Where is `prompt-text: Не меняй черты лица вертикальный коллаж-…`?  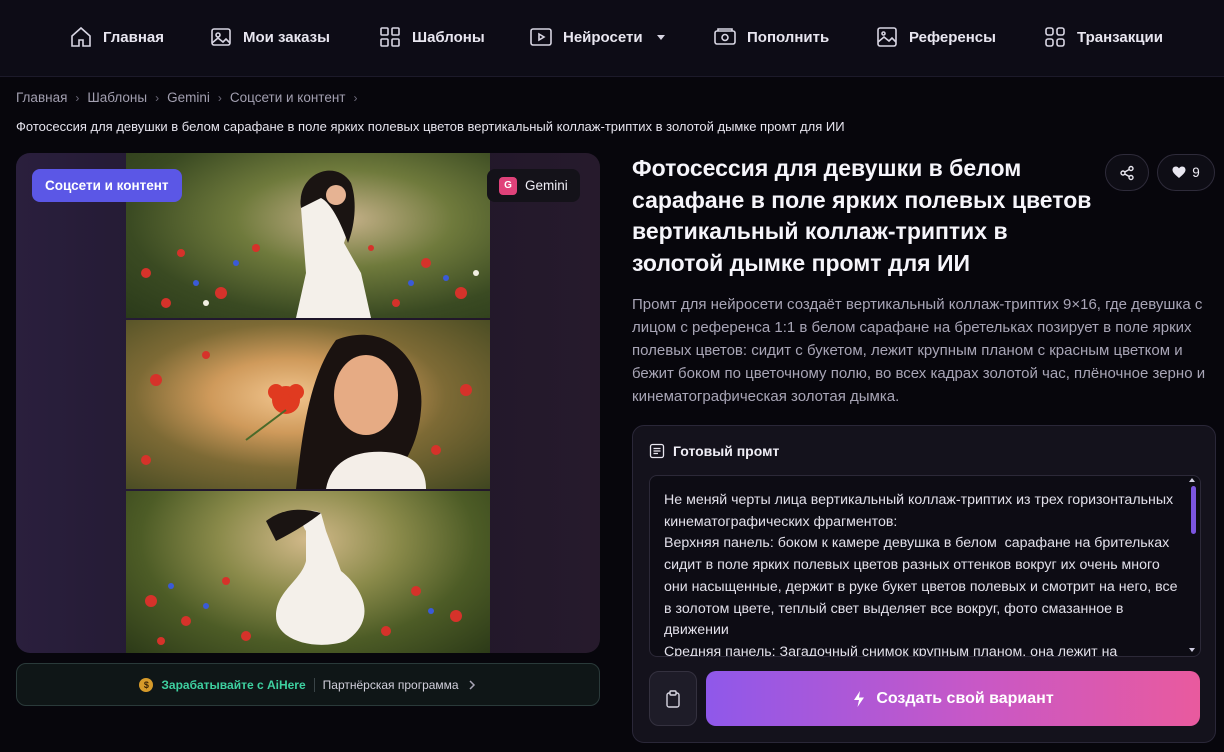 prompt-text: Не меняй черты лица вертикальный коллаж-… is located at coordinates (921, 574).